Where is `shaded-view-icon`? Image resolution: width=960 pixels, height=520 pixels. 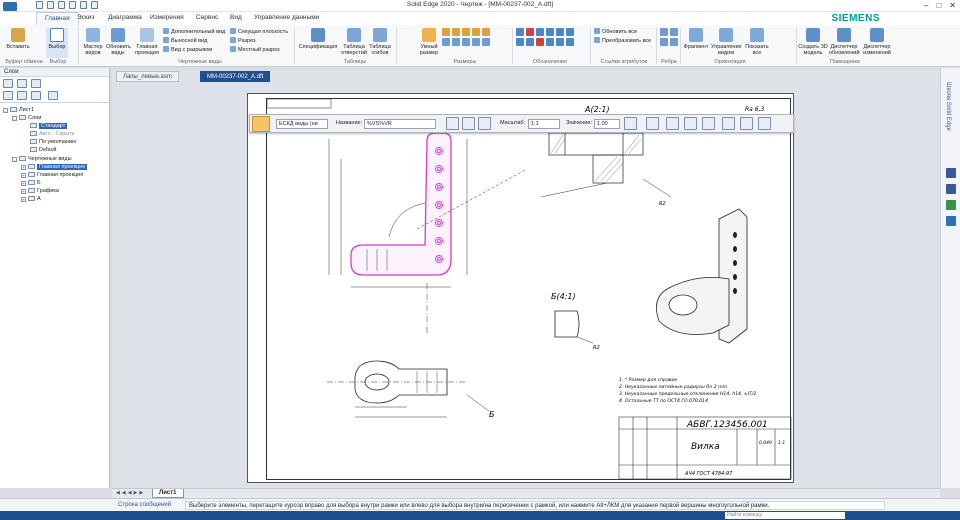
shaded-view-icon is located at coordinates (484, 123).